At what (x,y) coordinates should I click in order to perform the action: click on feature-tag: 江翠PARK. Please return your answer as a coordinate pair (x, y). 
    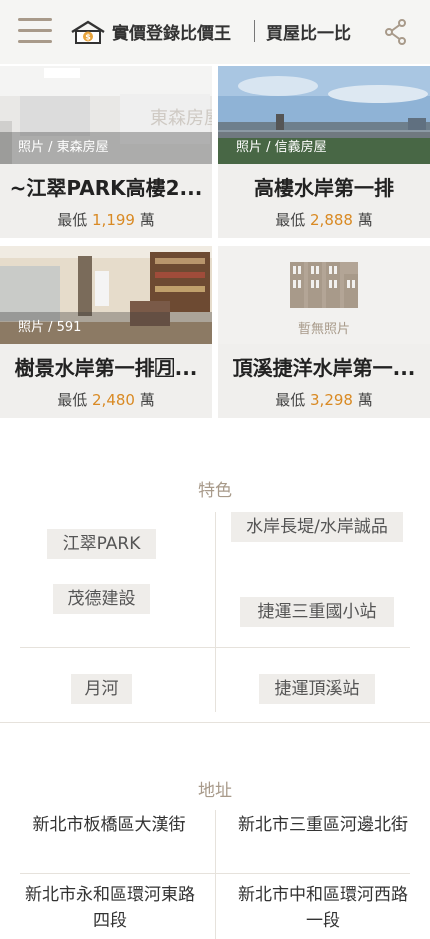
    Looking at the image, I should click on (101, 544).